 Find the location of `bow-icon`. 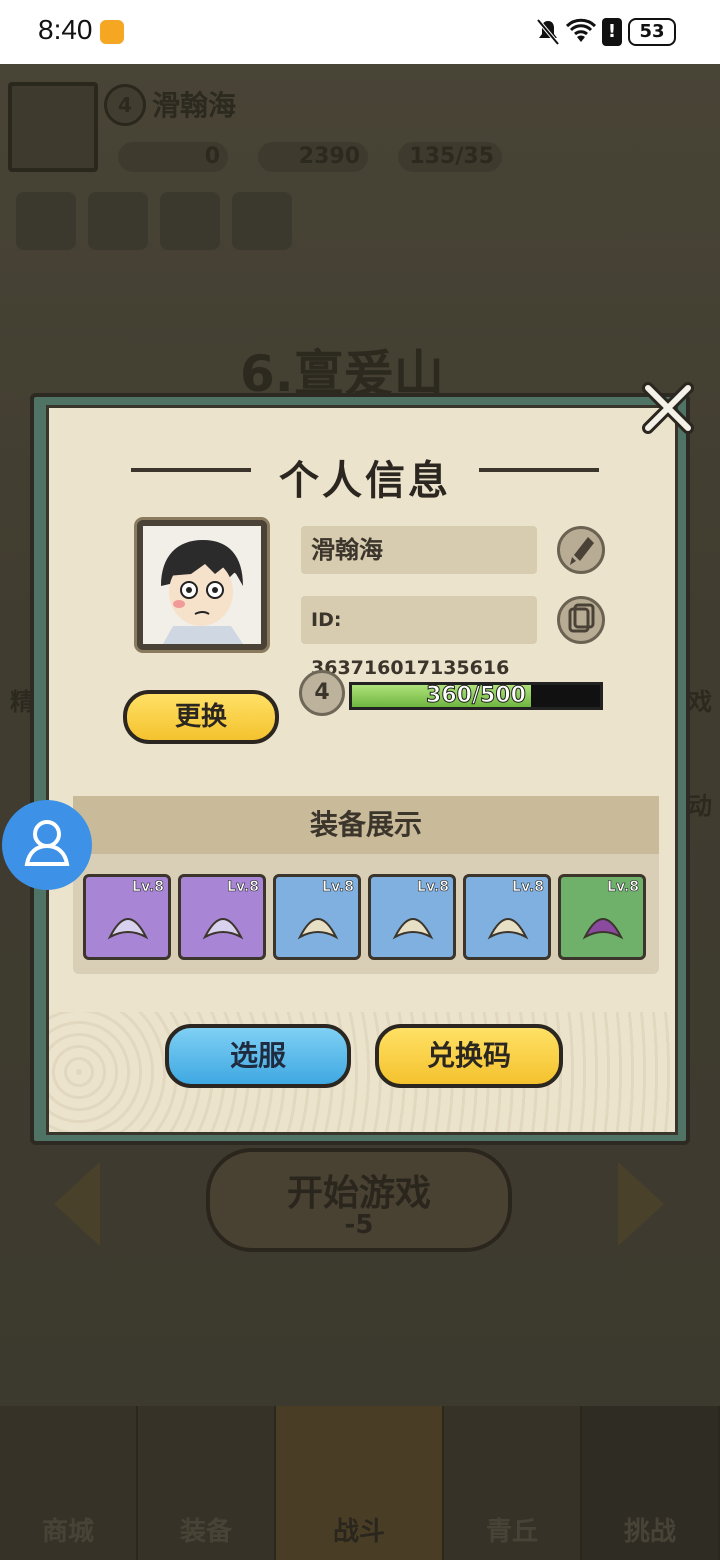

bow-icon is located at coordinates (128, 929).